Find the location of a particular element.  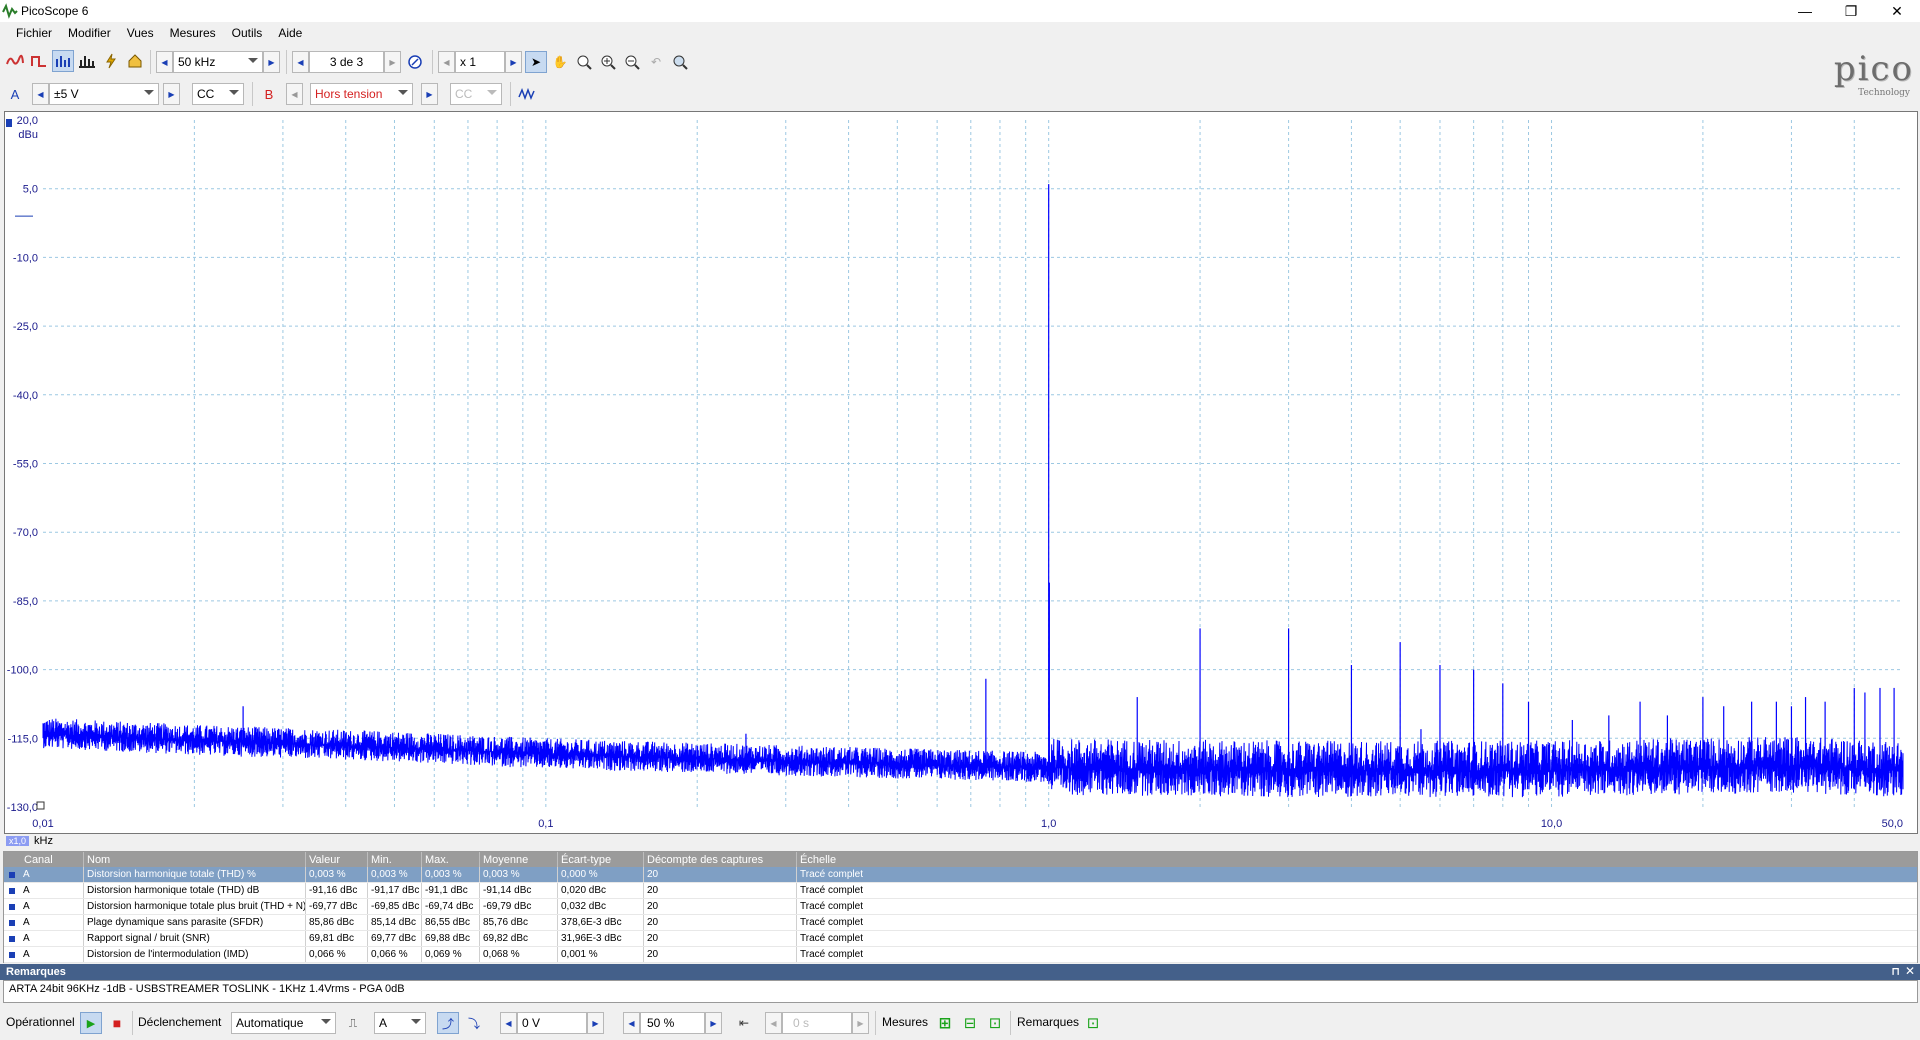

cell-valeur: 0,003 % is located at coordinates (337, 874).